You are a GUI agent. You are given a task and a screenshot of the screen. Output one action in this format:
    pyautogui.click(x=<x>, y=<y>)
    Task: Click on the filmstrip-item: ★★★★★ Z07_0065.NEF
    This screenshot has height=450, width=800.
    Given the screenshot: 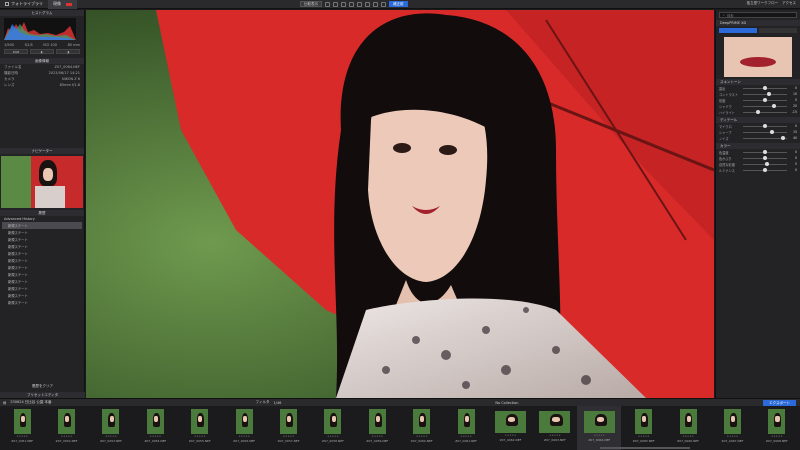 What is the action you would take?
    pyautogui.click(x=643, y=428)
    